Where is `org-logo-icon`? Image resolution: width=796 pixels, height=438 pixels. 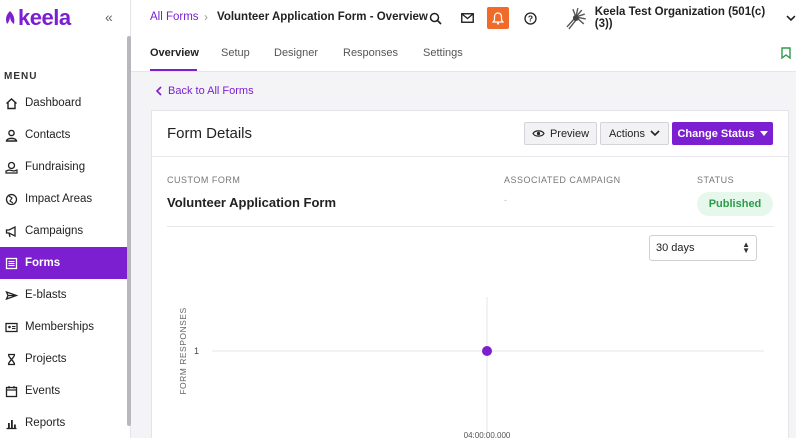
org-logo-icon is located at coordinates (576, 18).